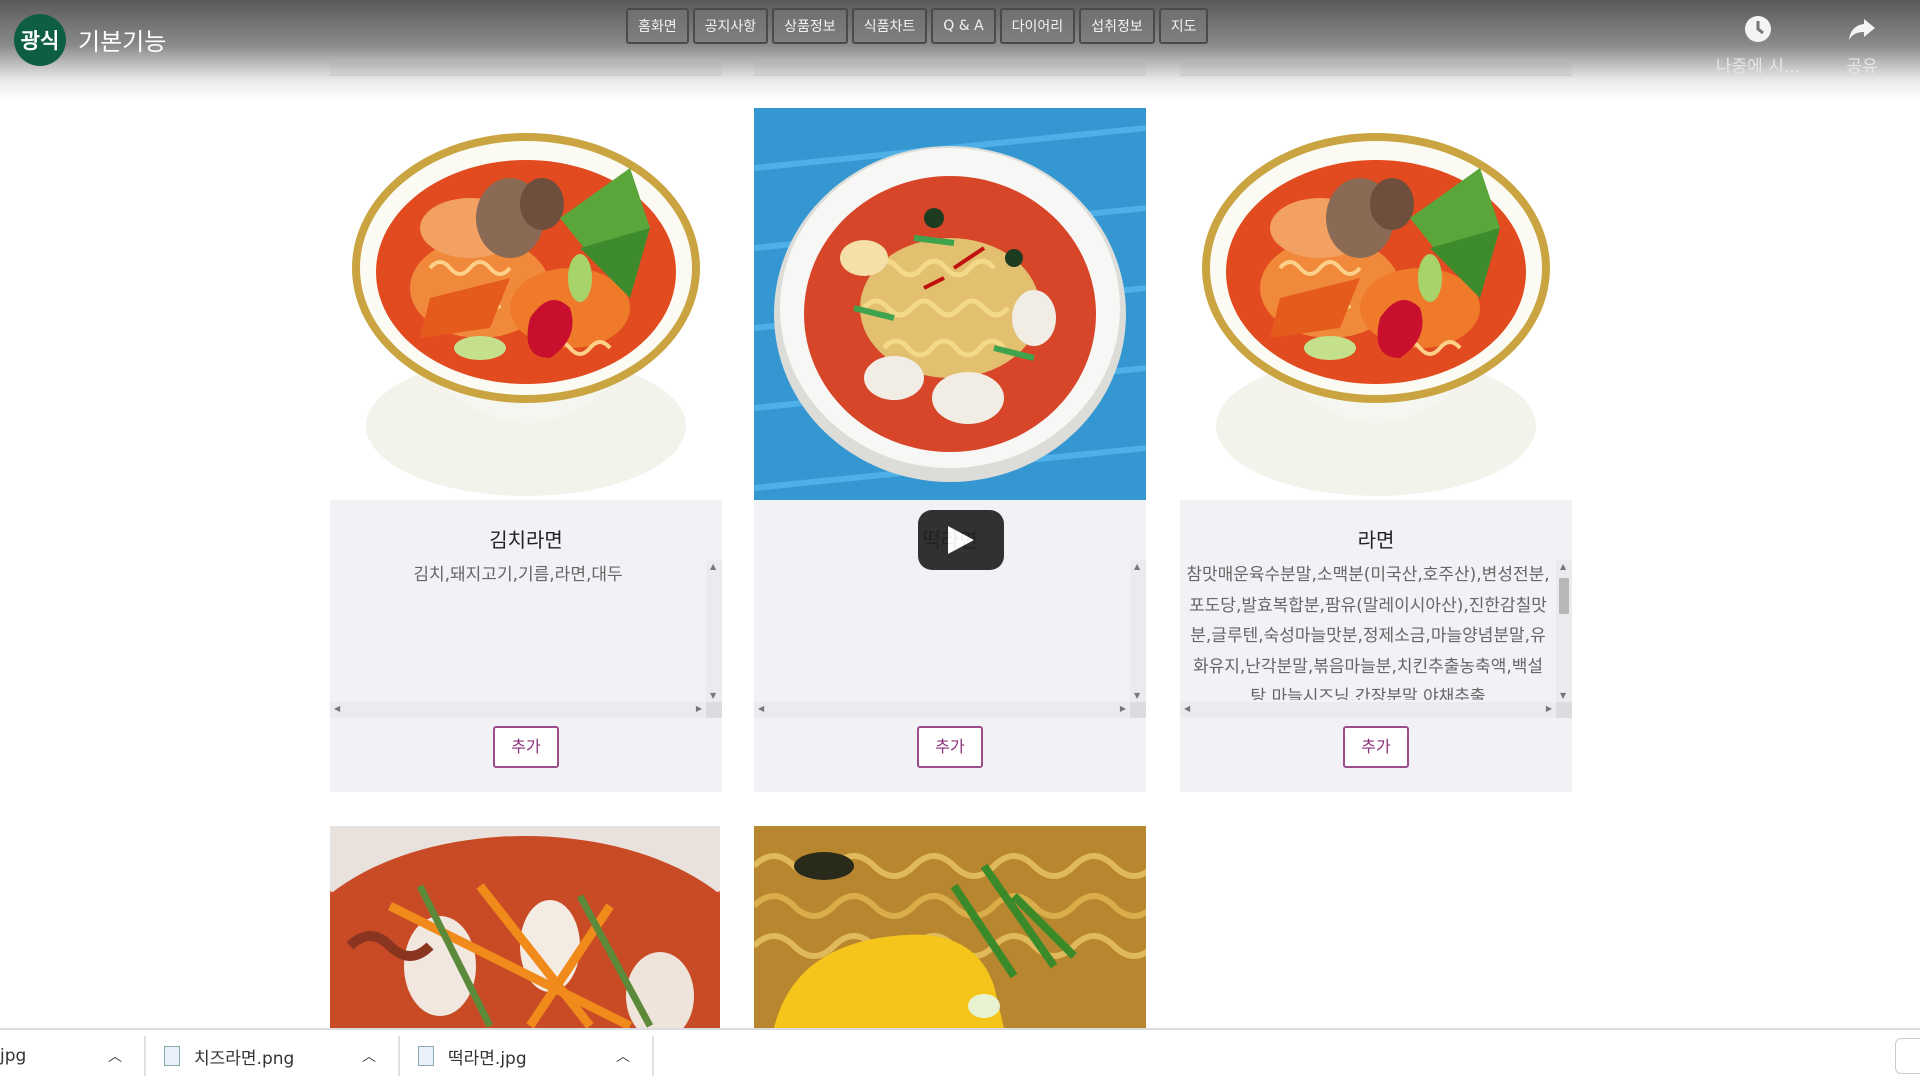  What do you see at coordinates (889, 26) in the screenshot?
I see `nav-food-chart: 식품차트` at bounding box center [889, 26].